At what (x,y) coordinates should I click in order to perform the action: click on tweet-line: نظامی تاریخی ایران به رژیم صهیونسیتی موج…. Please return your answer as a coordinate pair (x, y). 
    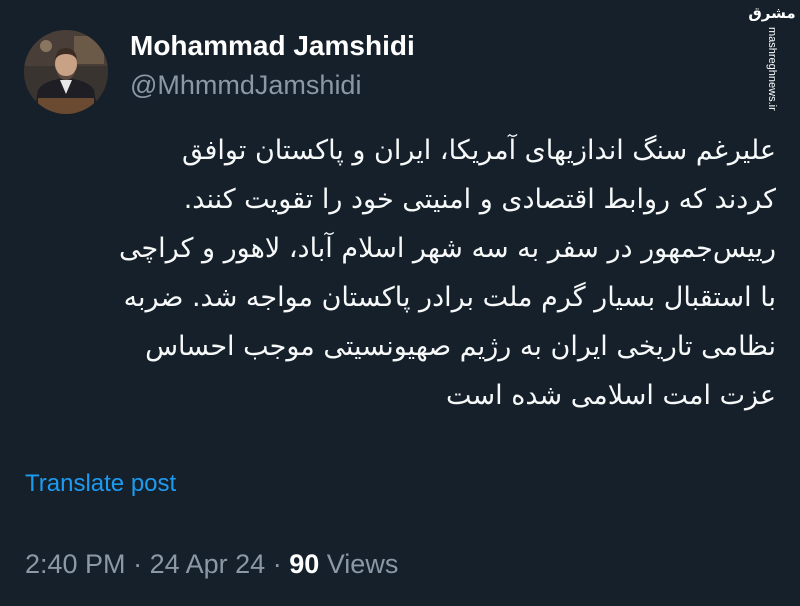
    Looking at the image, I should click on (460, 346).